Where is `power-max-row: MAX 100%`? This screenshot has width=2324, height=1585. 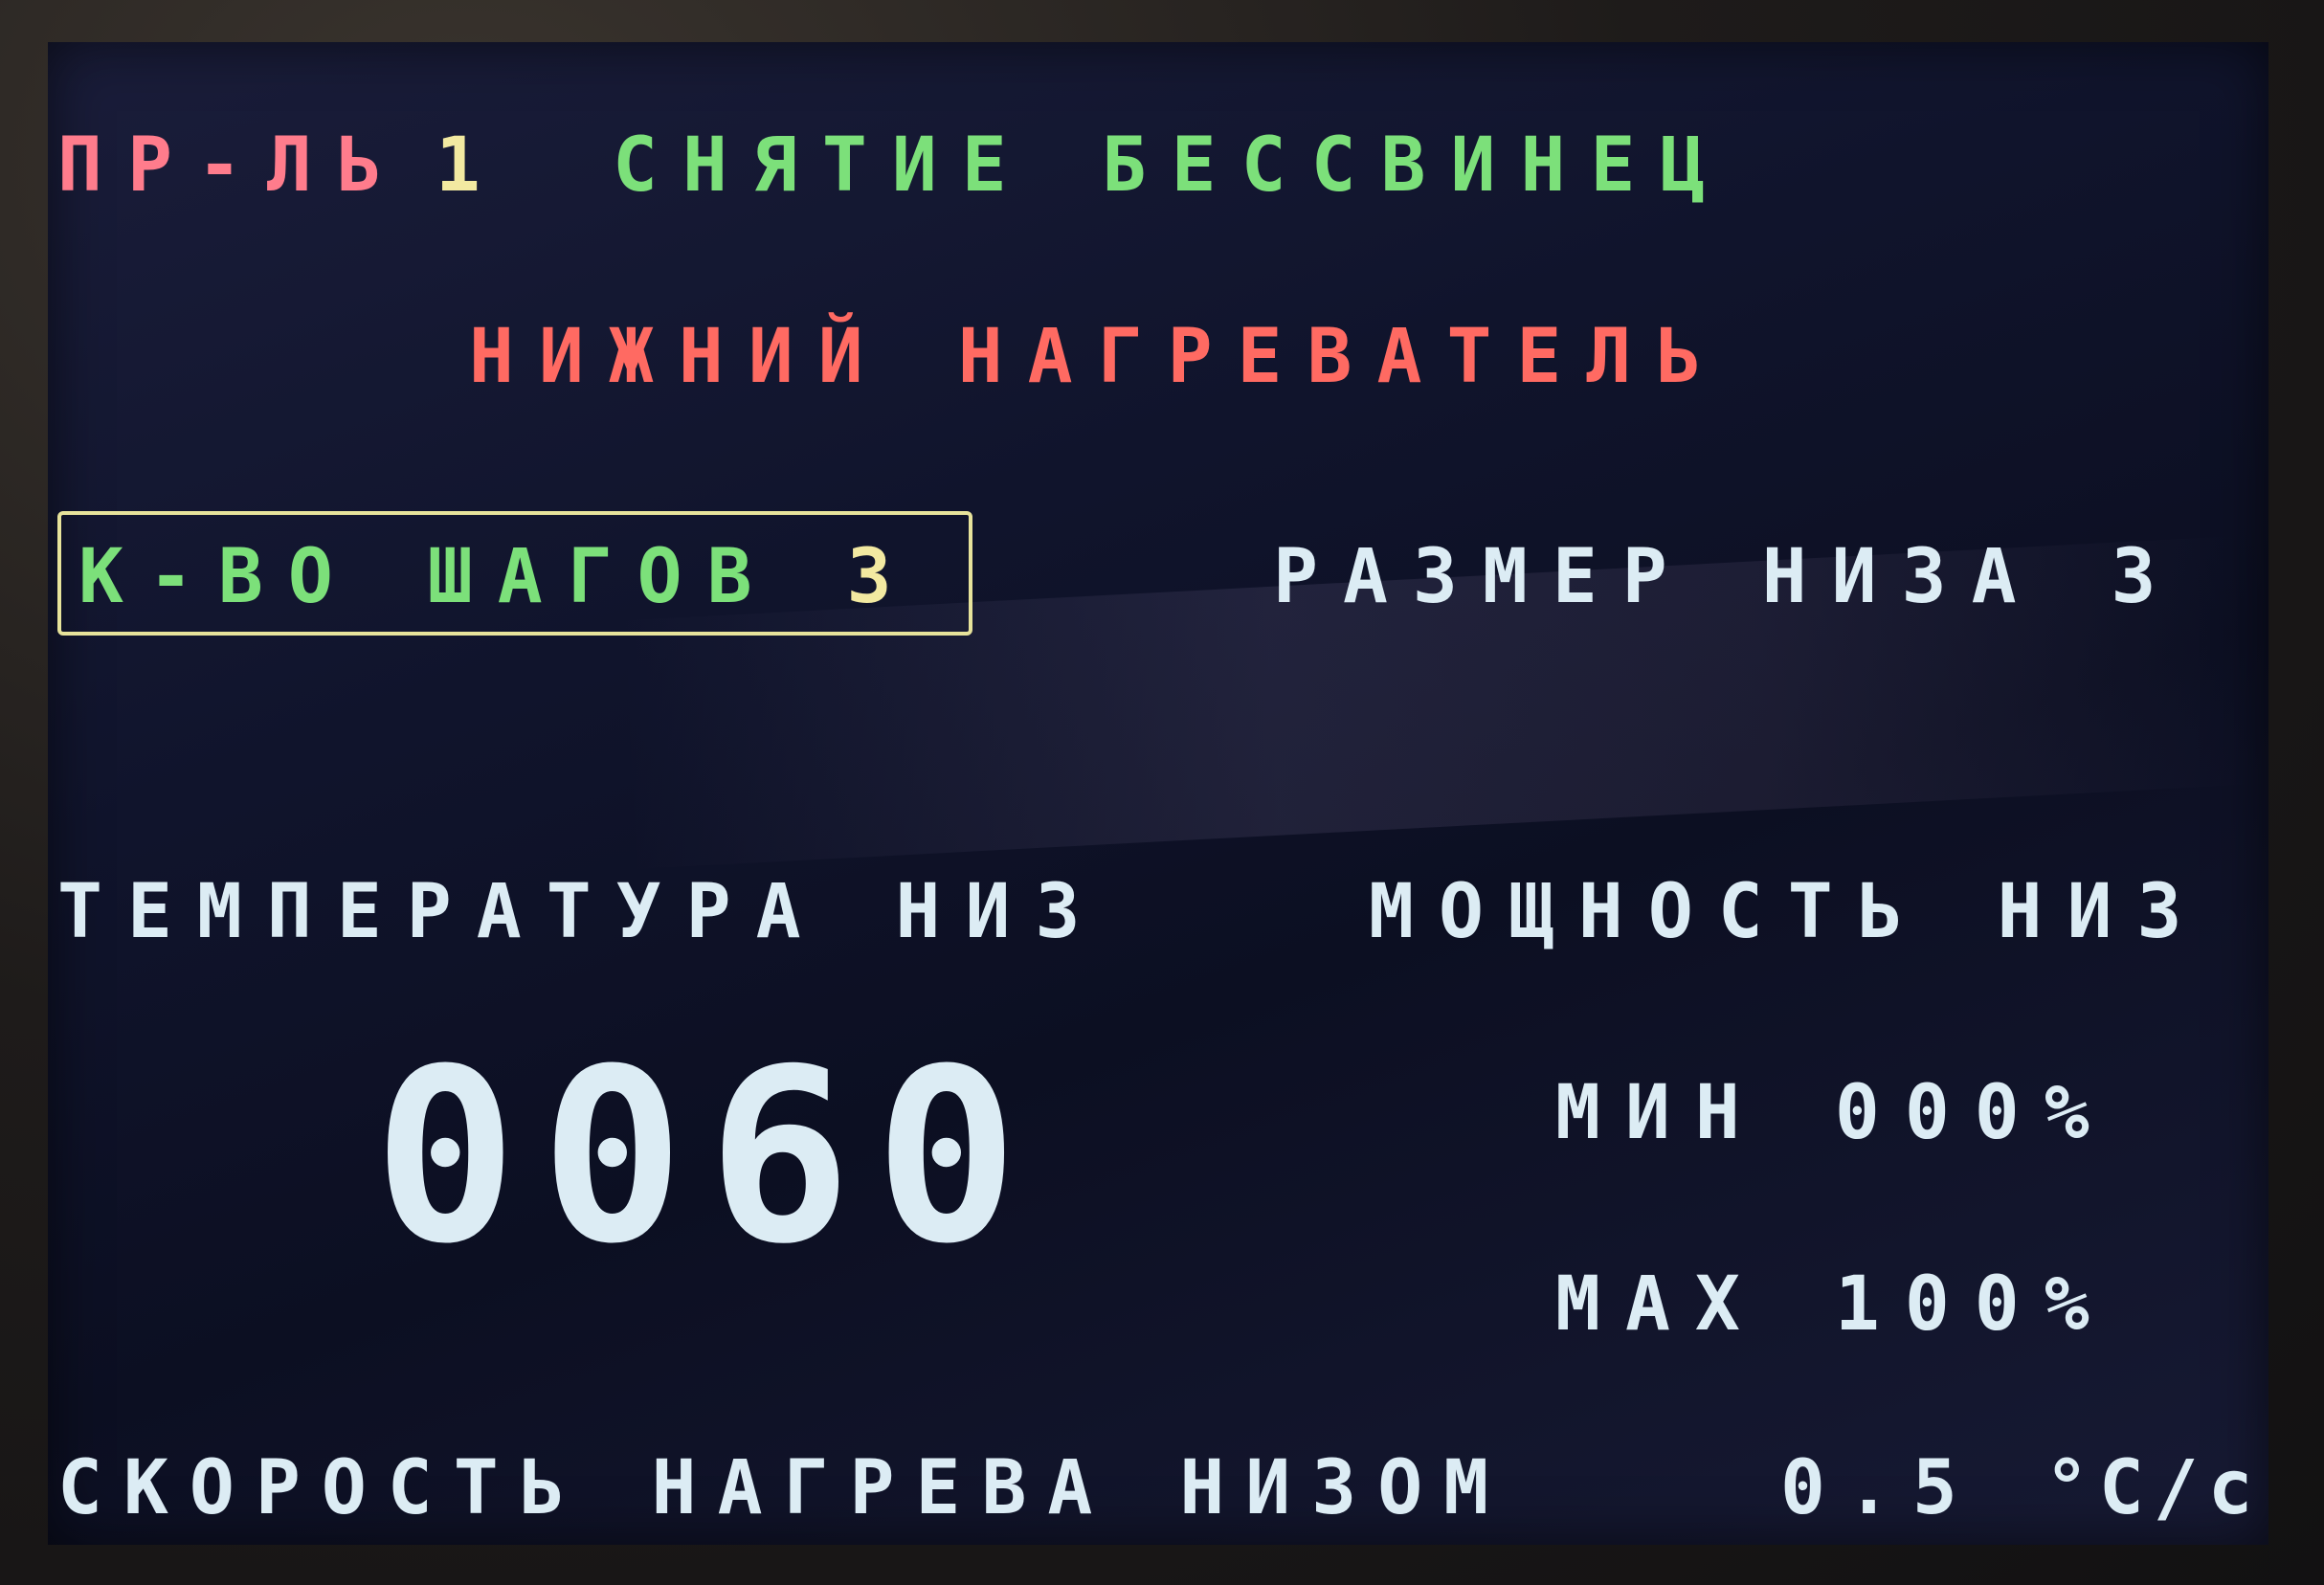 power-max-row: MAX 100% is located at coordinates (1834, 1304).